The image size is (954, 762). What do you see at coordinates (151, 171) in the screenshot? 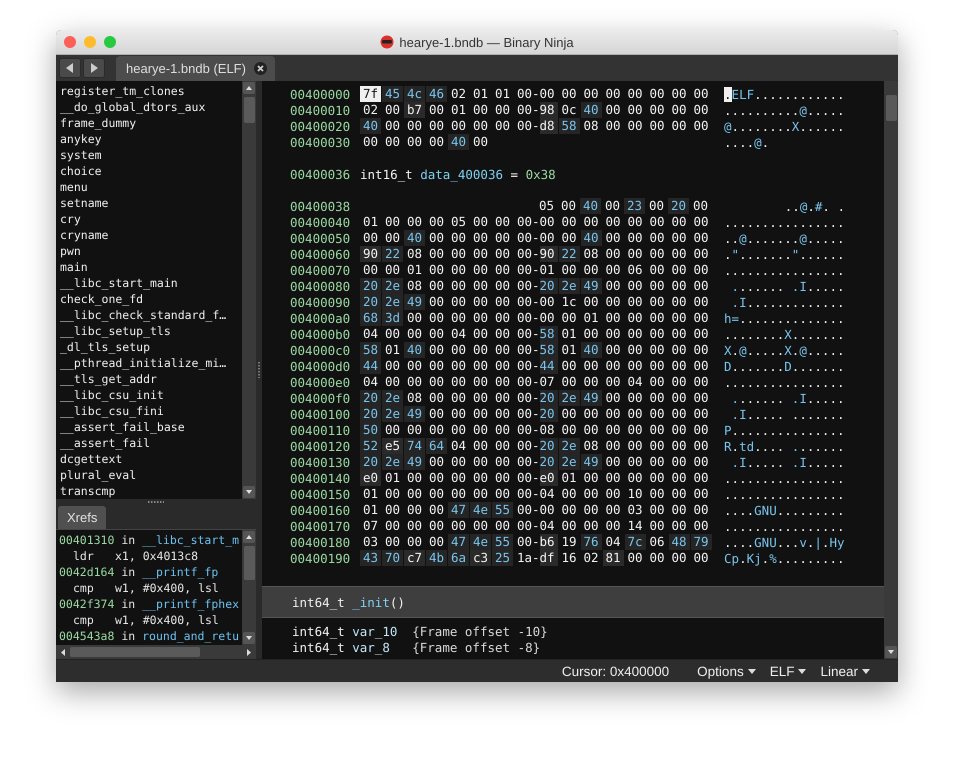
I see `symbol-item: choice` at bounding box center [151, 171].